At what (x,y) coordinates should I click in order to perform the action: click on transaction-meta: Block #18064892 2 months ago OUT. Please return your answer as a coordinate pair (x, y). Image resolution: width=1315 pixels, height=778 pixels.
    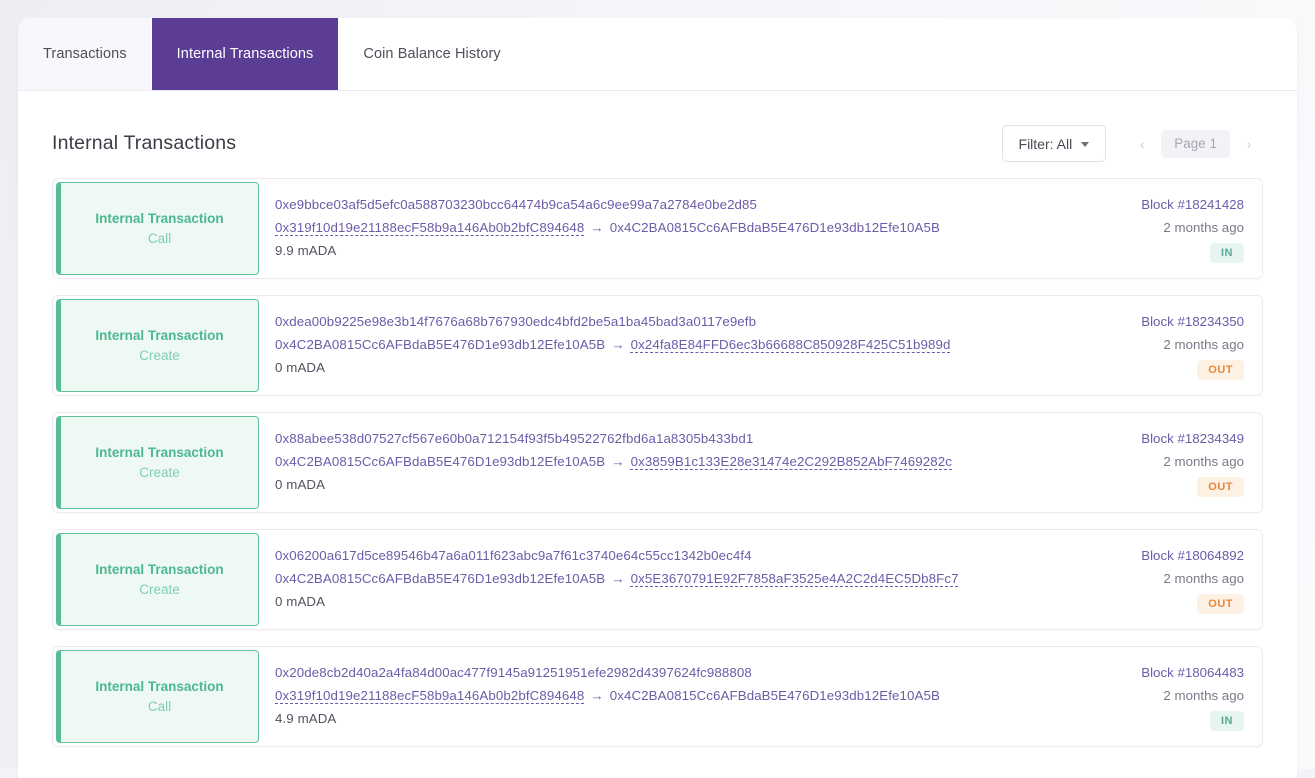
    Looking at the image, I should click on (1169, 579).